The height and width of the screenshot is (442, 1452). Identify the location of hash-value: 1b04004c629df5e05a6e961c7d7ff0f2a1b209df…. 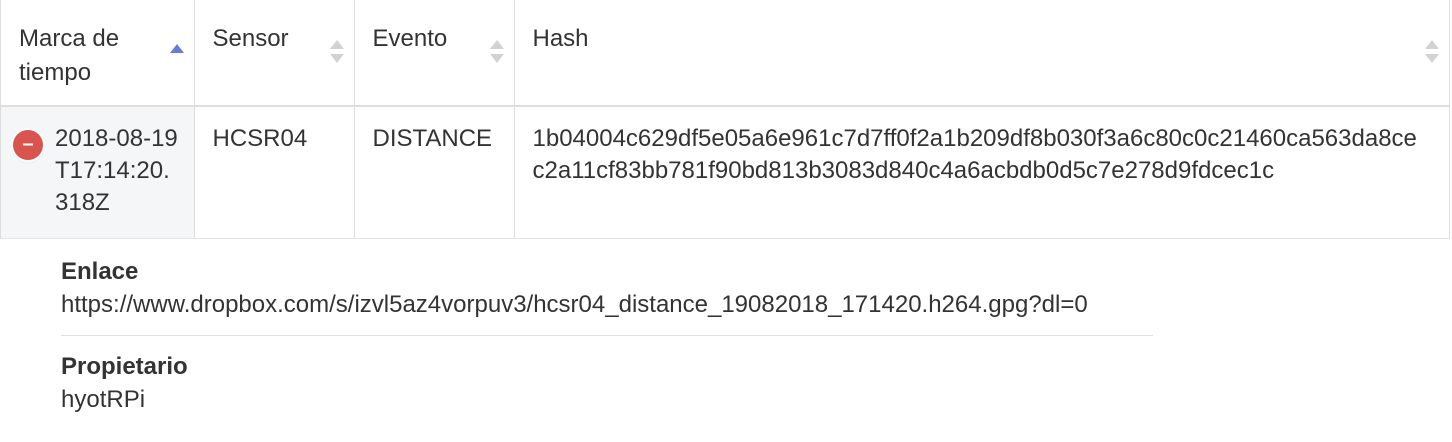
(974, 154).